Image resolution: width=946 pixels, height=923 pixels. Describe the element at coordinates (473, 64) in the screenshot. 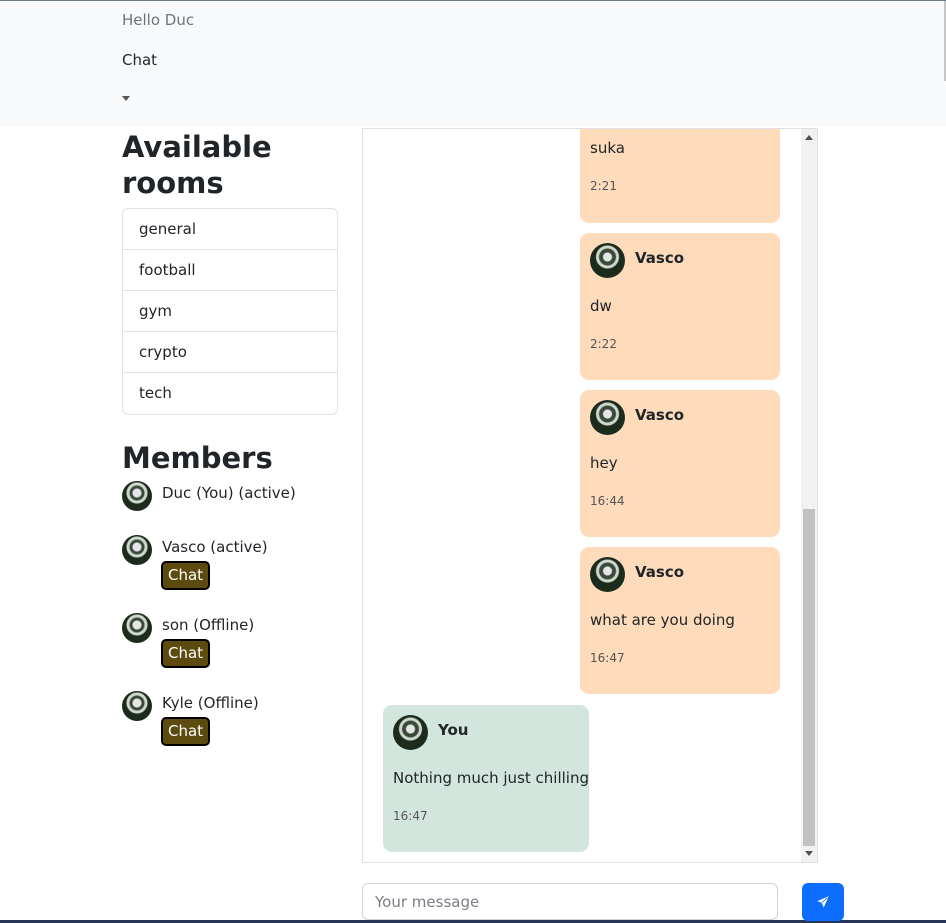

I see `navbar: Hello Duc Chat` at that location.